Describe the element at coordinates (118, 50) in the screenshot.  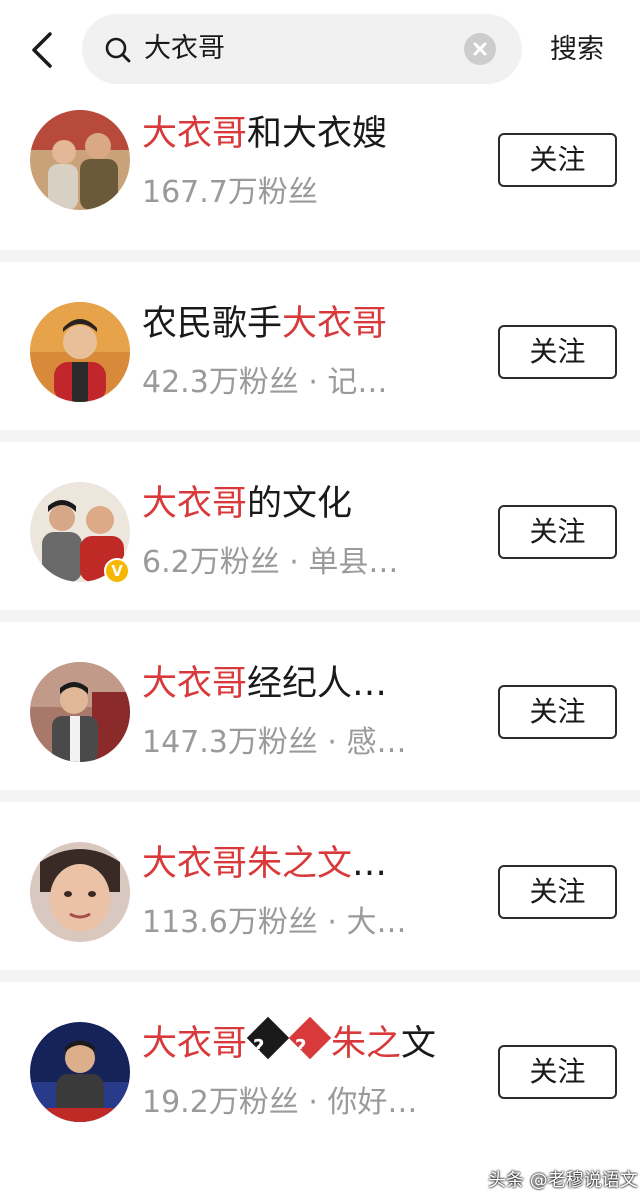
I see `search-icon` at that location.